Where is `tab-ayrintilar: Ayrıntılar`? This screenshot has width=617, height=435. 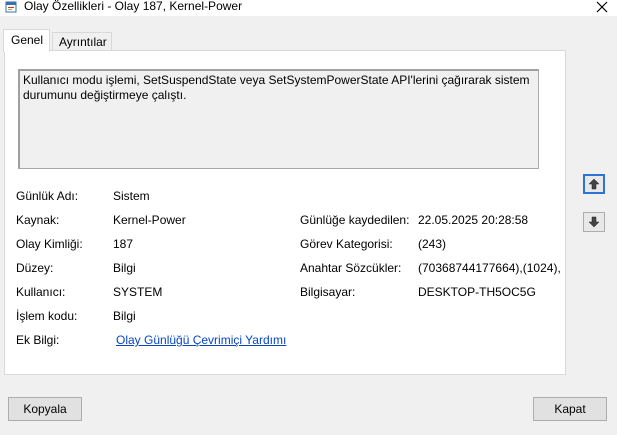 tab-ayrintilar: Ayrıntılar is located at coordinates (82, 41).